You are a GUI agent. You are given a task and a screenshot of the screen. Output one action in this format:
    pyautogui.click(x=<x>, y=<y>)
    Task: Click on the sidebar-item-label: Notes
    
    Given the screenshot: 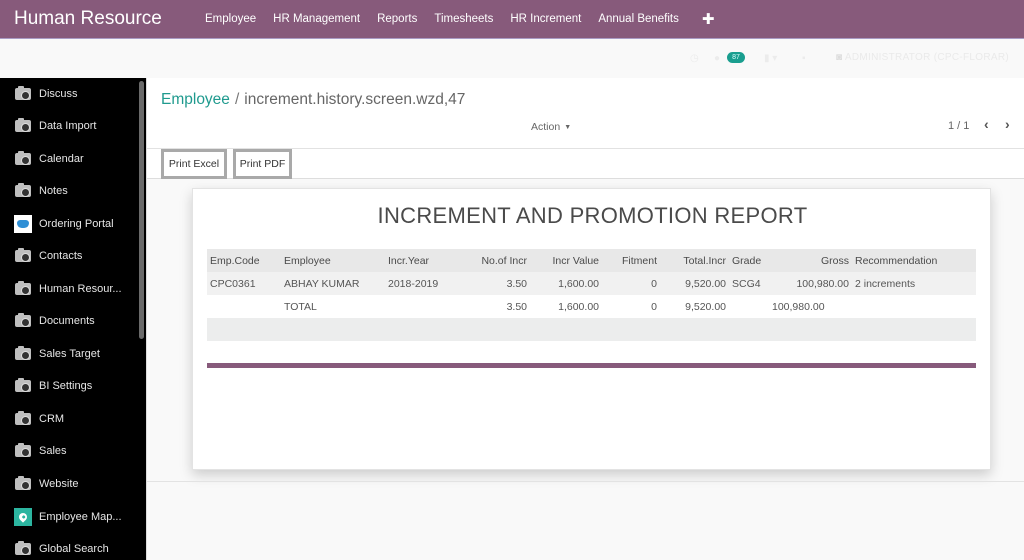 What is the action you would take?
    pyautogui.click(x=53, y=191)
    